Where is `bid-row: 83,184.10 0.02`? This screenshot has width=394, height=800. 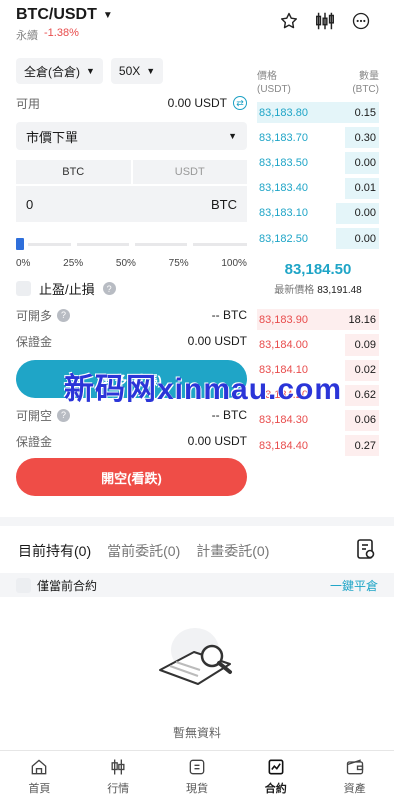
bid-row: 83,184.10 0.02 is located at coordinates (318, 370).